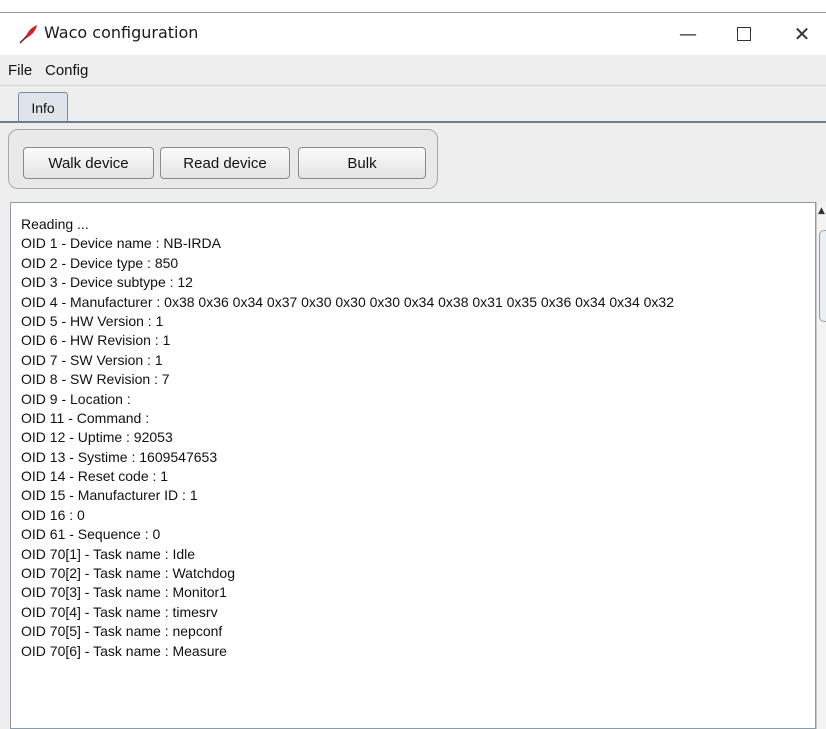 The width and height of the screenshot is (826, 729). I want to click on close-button: ✕, so click(802, 34).